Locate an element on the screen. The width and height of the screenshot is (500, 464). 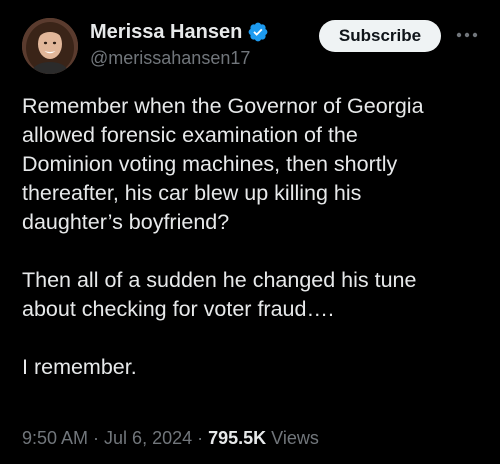
tweet-line: Then all of a sudden he changed his tune is located at coordinates (219, 280).